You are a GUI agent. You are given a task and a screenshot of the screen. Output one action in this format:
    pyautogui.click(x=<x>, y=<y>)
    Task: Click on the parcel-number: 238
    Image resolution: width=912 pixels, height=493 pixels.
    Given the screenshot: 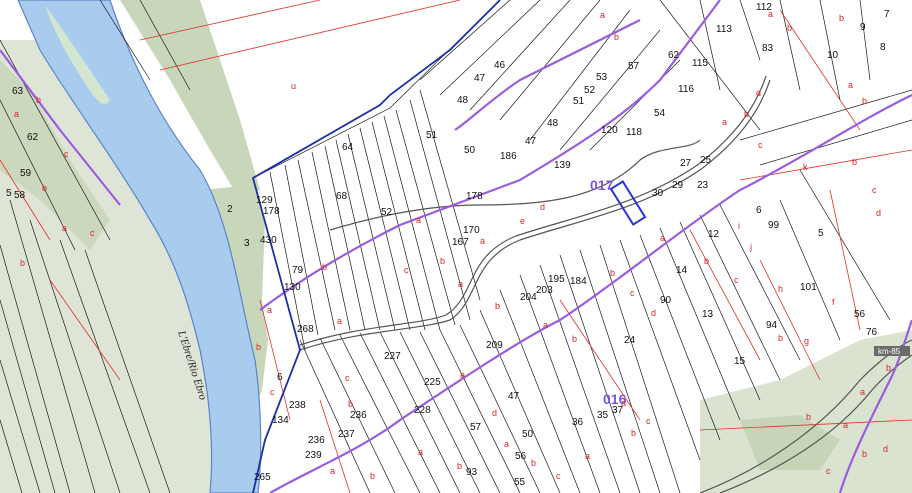 What is the action you would take?
    pyautogui.click(x=297, y=405)
    